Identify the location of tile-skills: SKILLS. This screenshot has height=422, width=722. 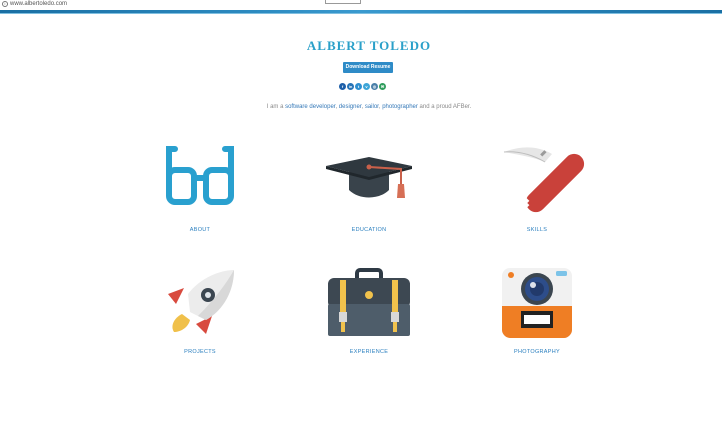
(537, 190).